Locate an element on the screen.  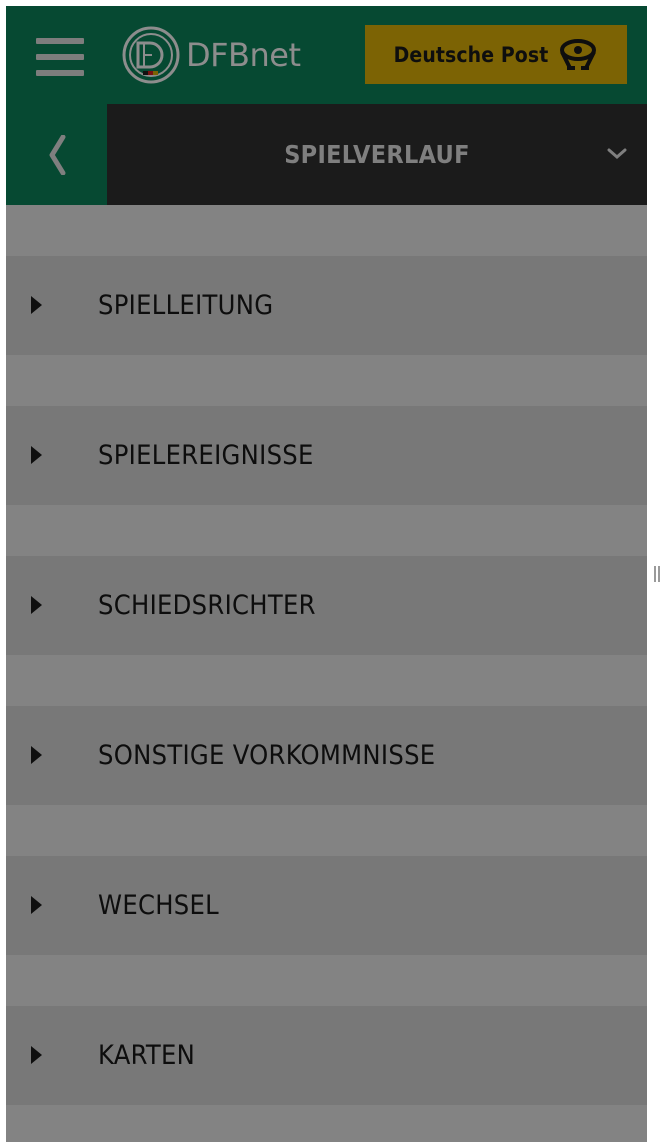
sponsor-name: Deutsche Post is located at coordinates (471, 54).